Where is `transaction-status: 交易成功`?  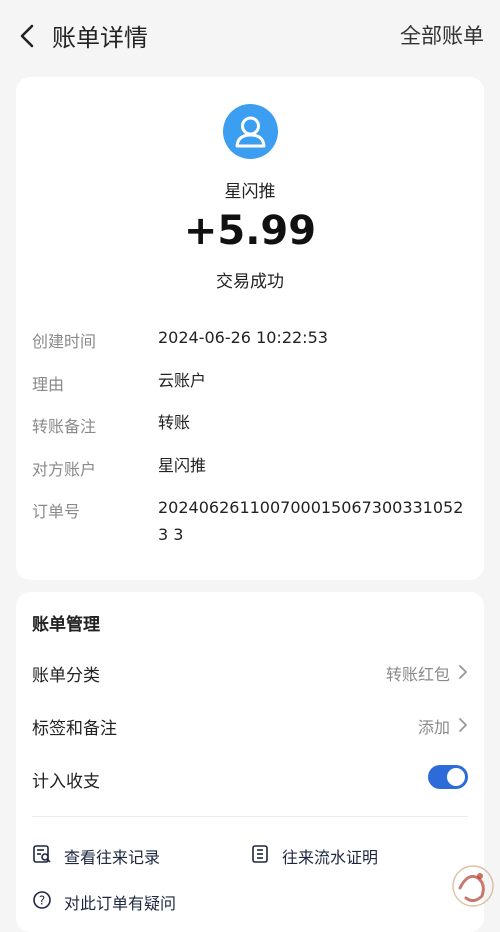
transaction-status: 交易成功 is located at coordinates (250, 282).